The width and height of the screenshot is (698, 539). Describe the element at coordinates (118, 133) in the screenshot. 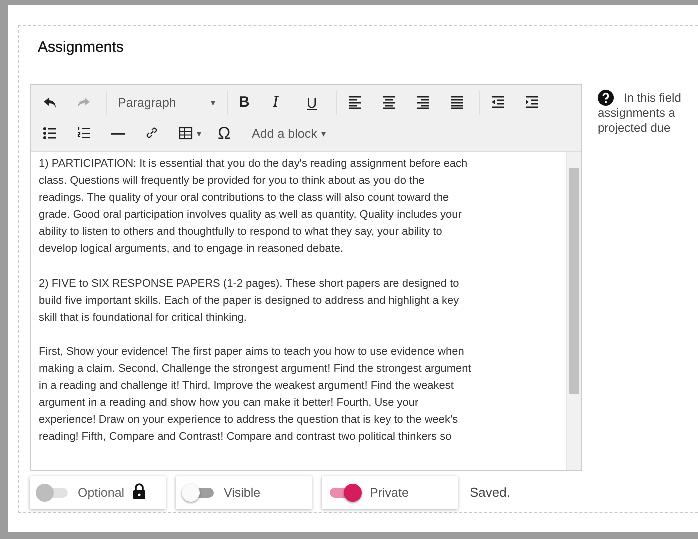

I see `horizontal-line-icon` at that location.